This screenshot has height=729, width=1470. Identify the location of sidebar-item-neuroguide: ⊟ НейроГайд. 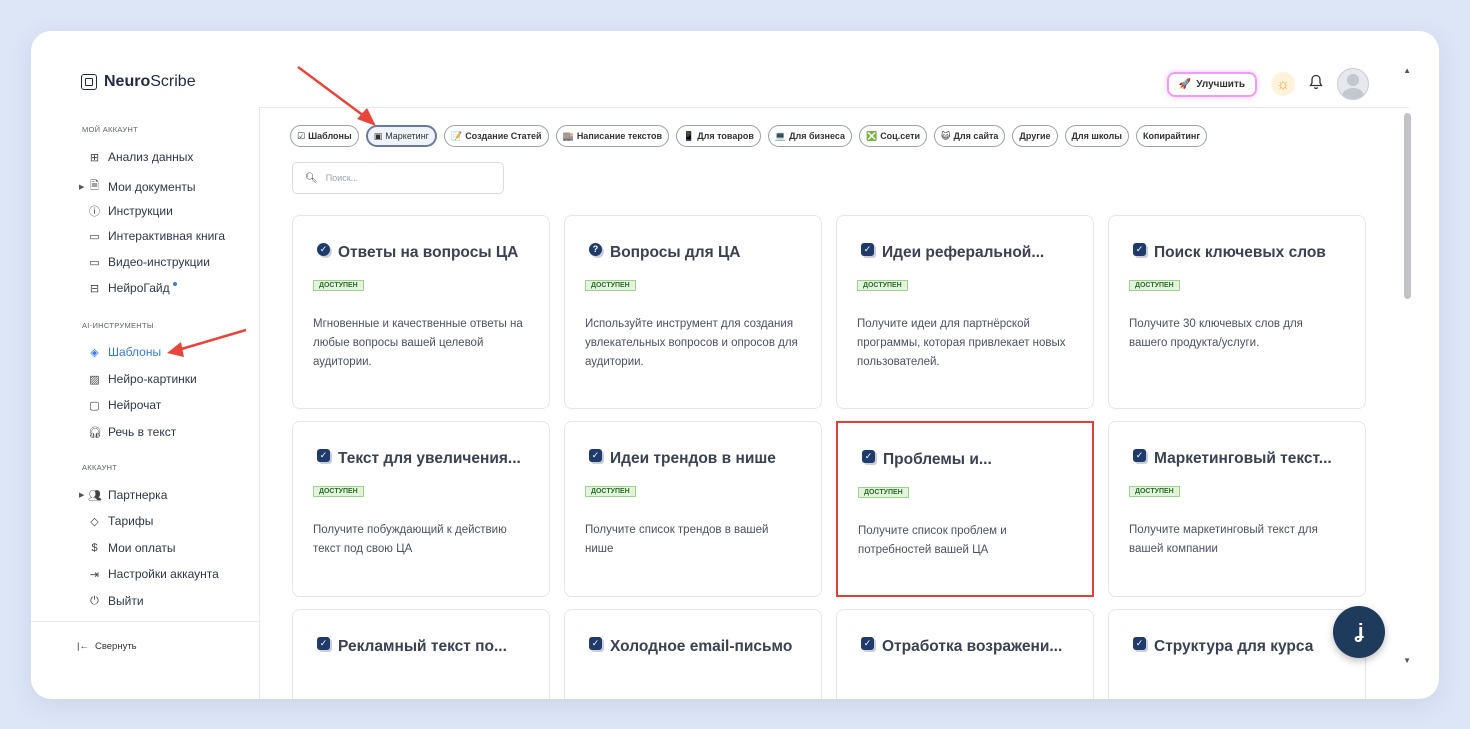
(132, 288).